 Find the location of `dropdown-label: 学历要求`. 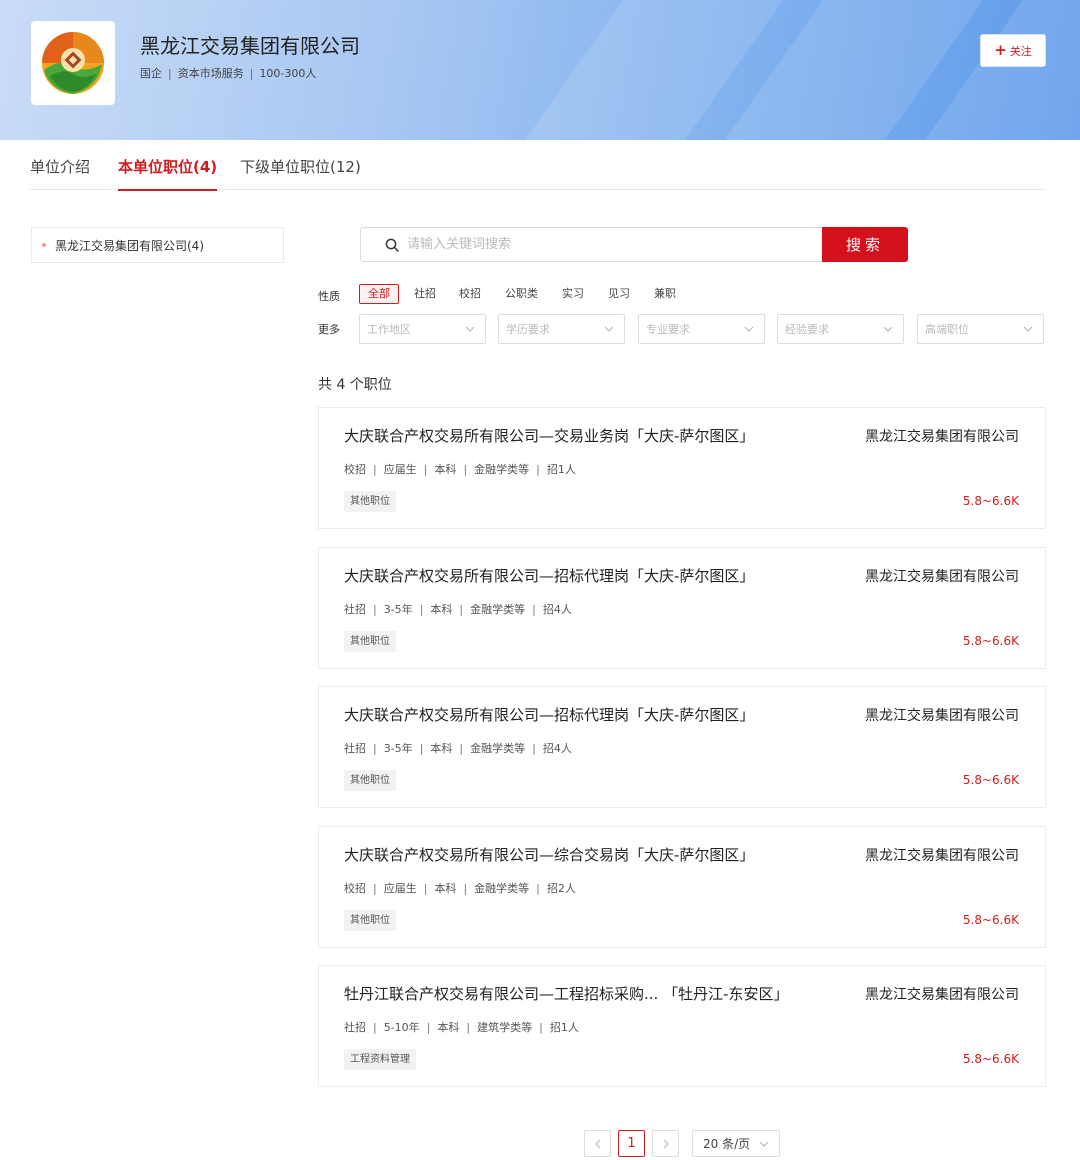

dropdown-label: 学历要求 is located at coordinates (528, 329).